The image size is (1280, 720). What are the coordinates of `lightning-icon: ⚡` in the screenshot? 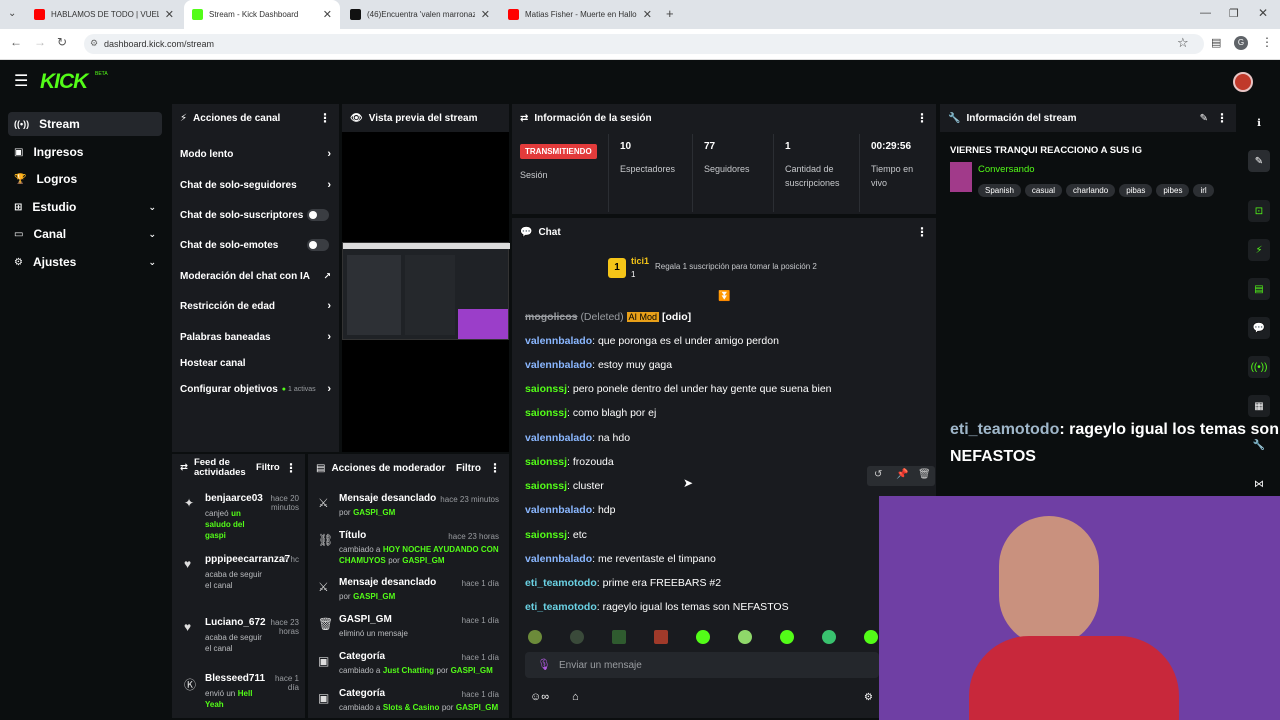 It's located at (1259, 250).